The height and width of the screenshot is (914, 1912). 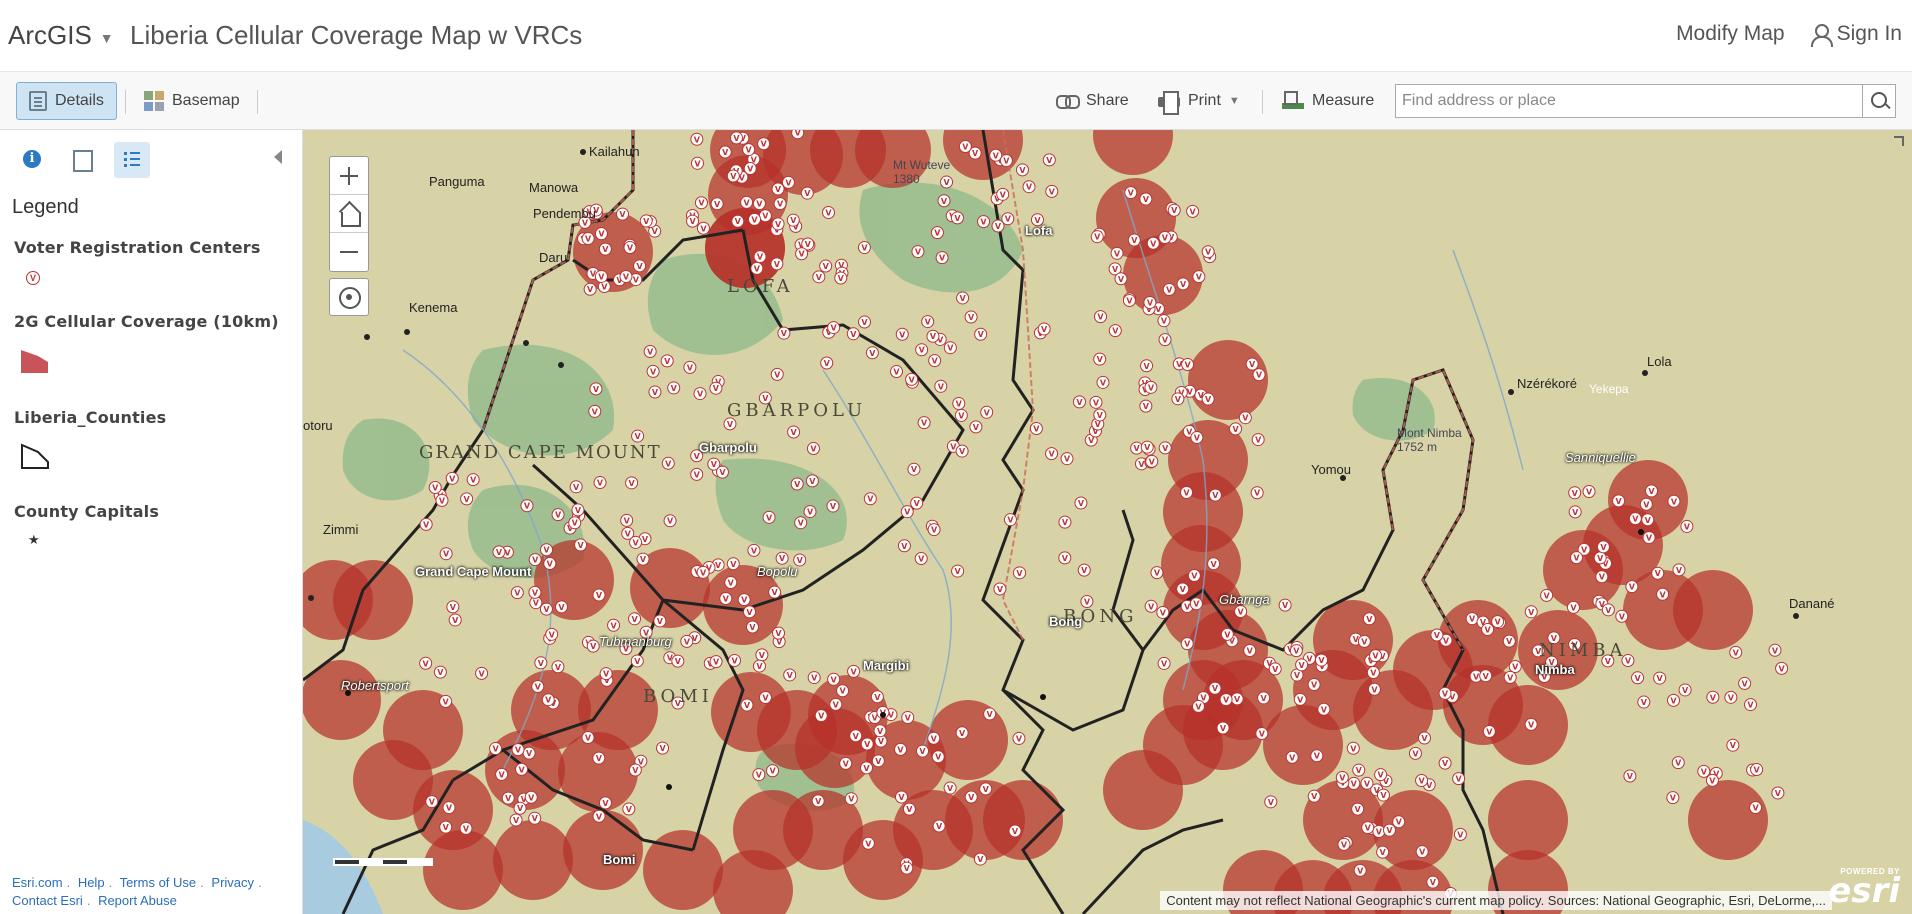 What do you see at coordinates (137, 900) in the screenshot?
I see `report-abuse-link: Report Abuse` at bounding box center [137, 900].